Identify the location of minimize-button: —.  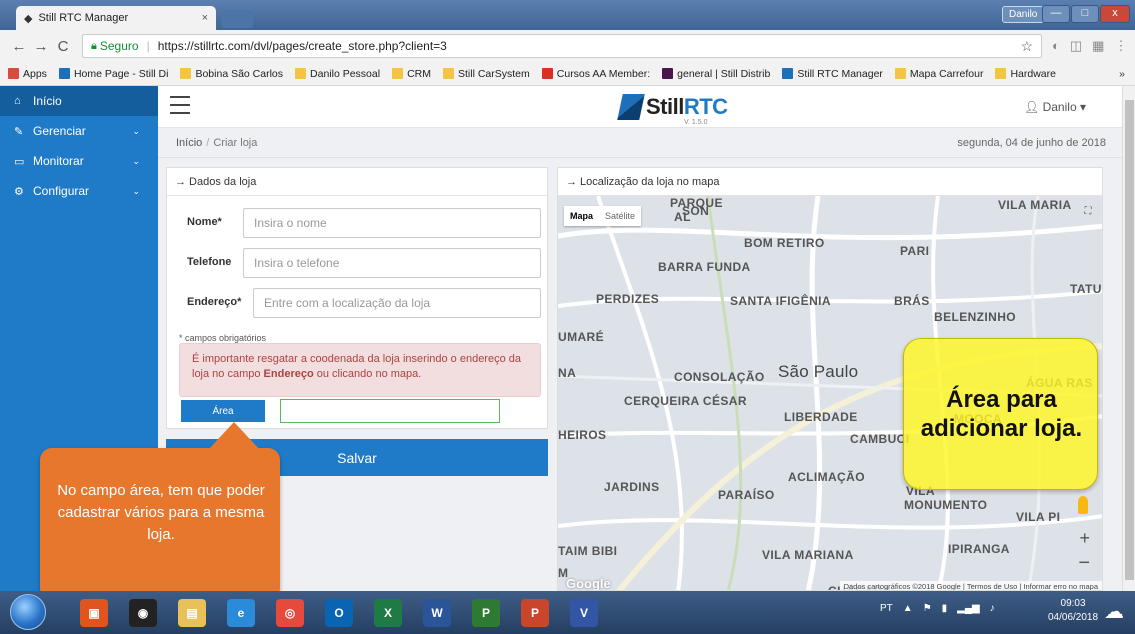
(1056, 14).